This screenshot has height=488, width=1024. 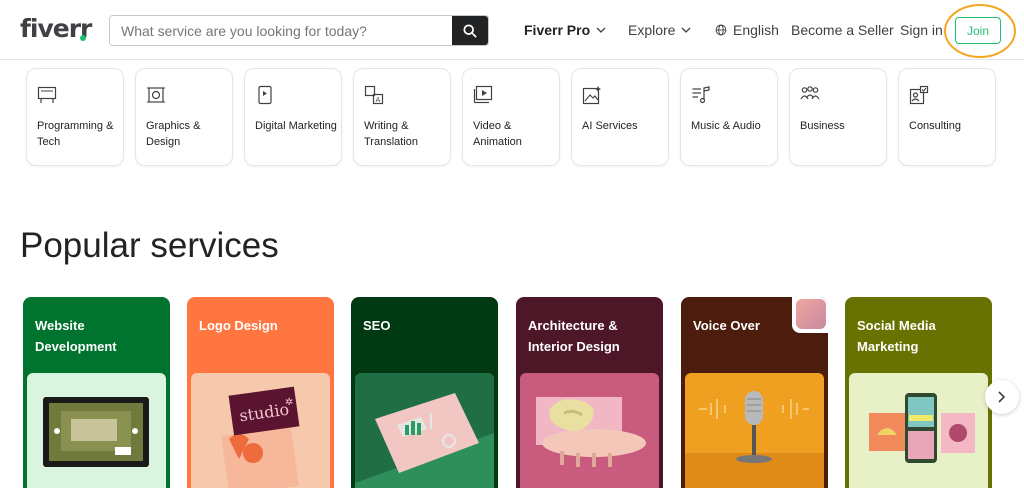 What do you see at coordinates (922, 428) in the screenshot?
I see `social-media-illustration` at bounding box center [922, 428].